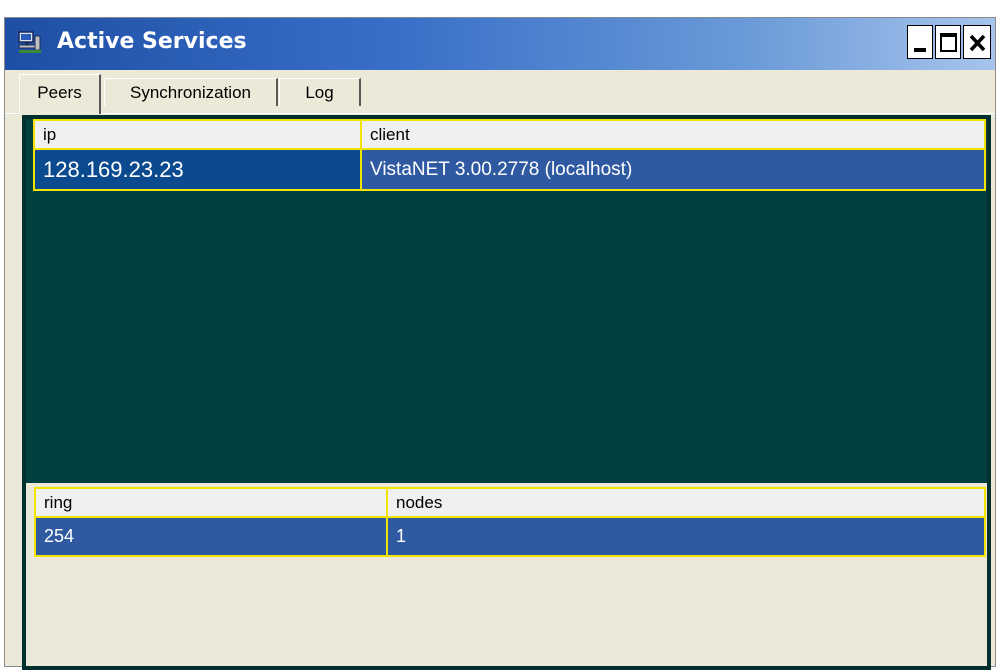  I want to click on column-header-ring: ring, so click(211, 502).